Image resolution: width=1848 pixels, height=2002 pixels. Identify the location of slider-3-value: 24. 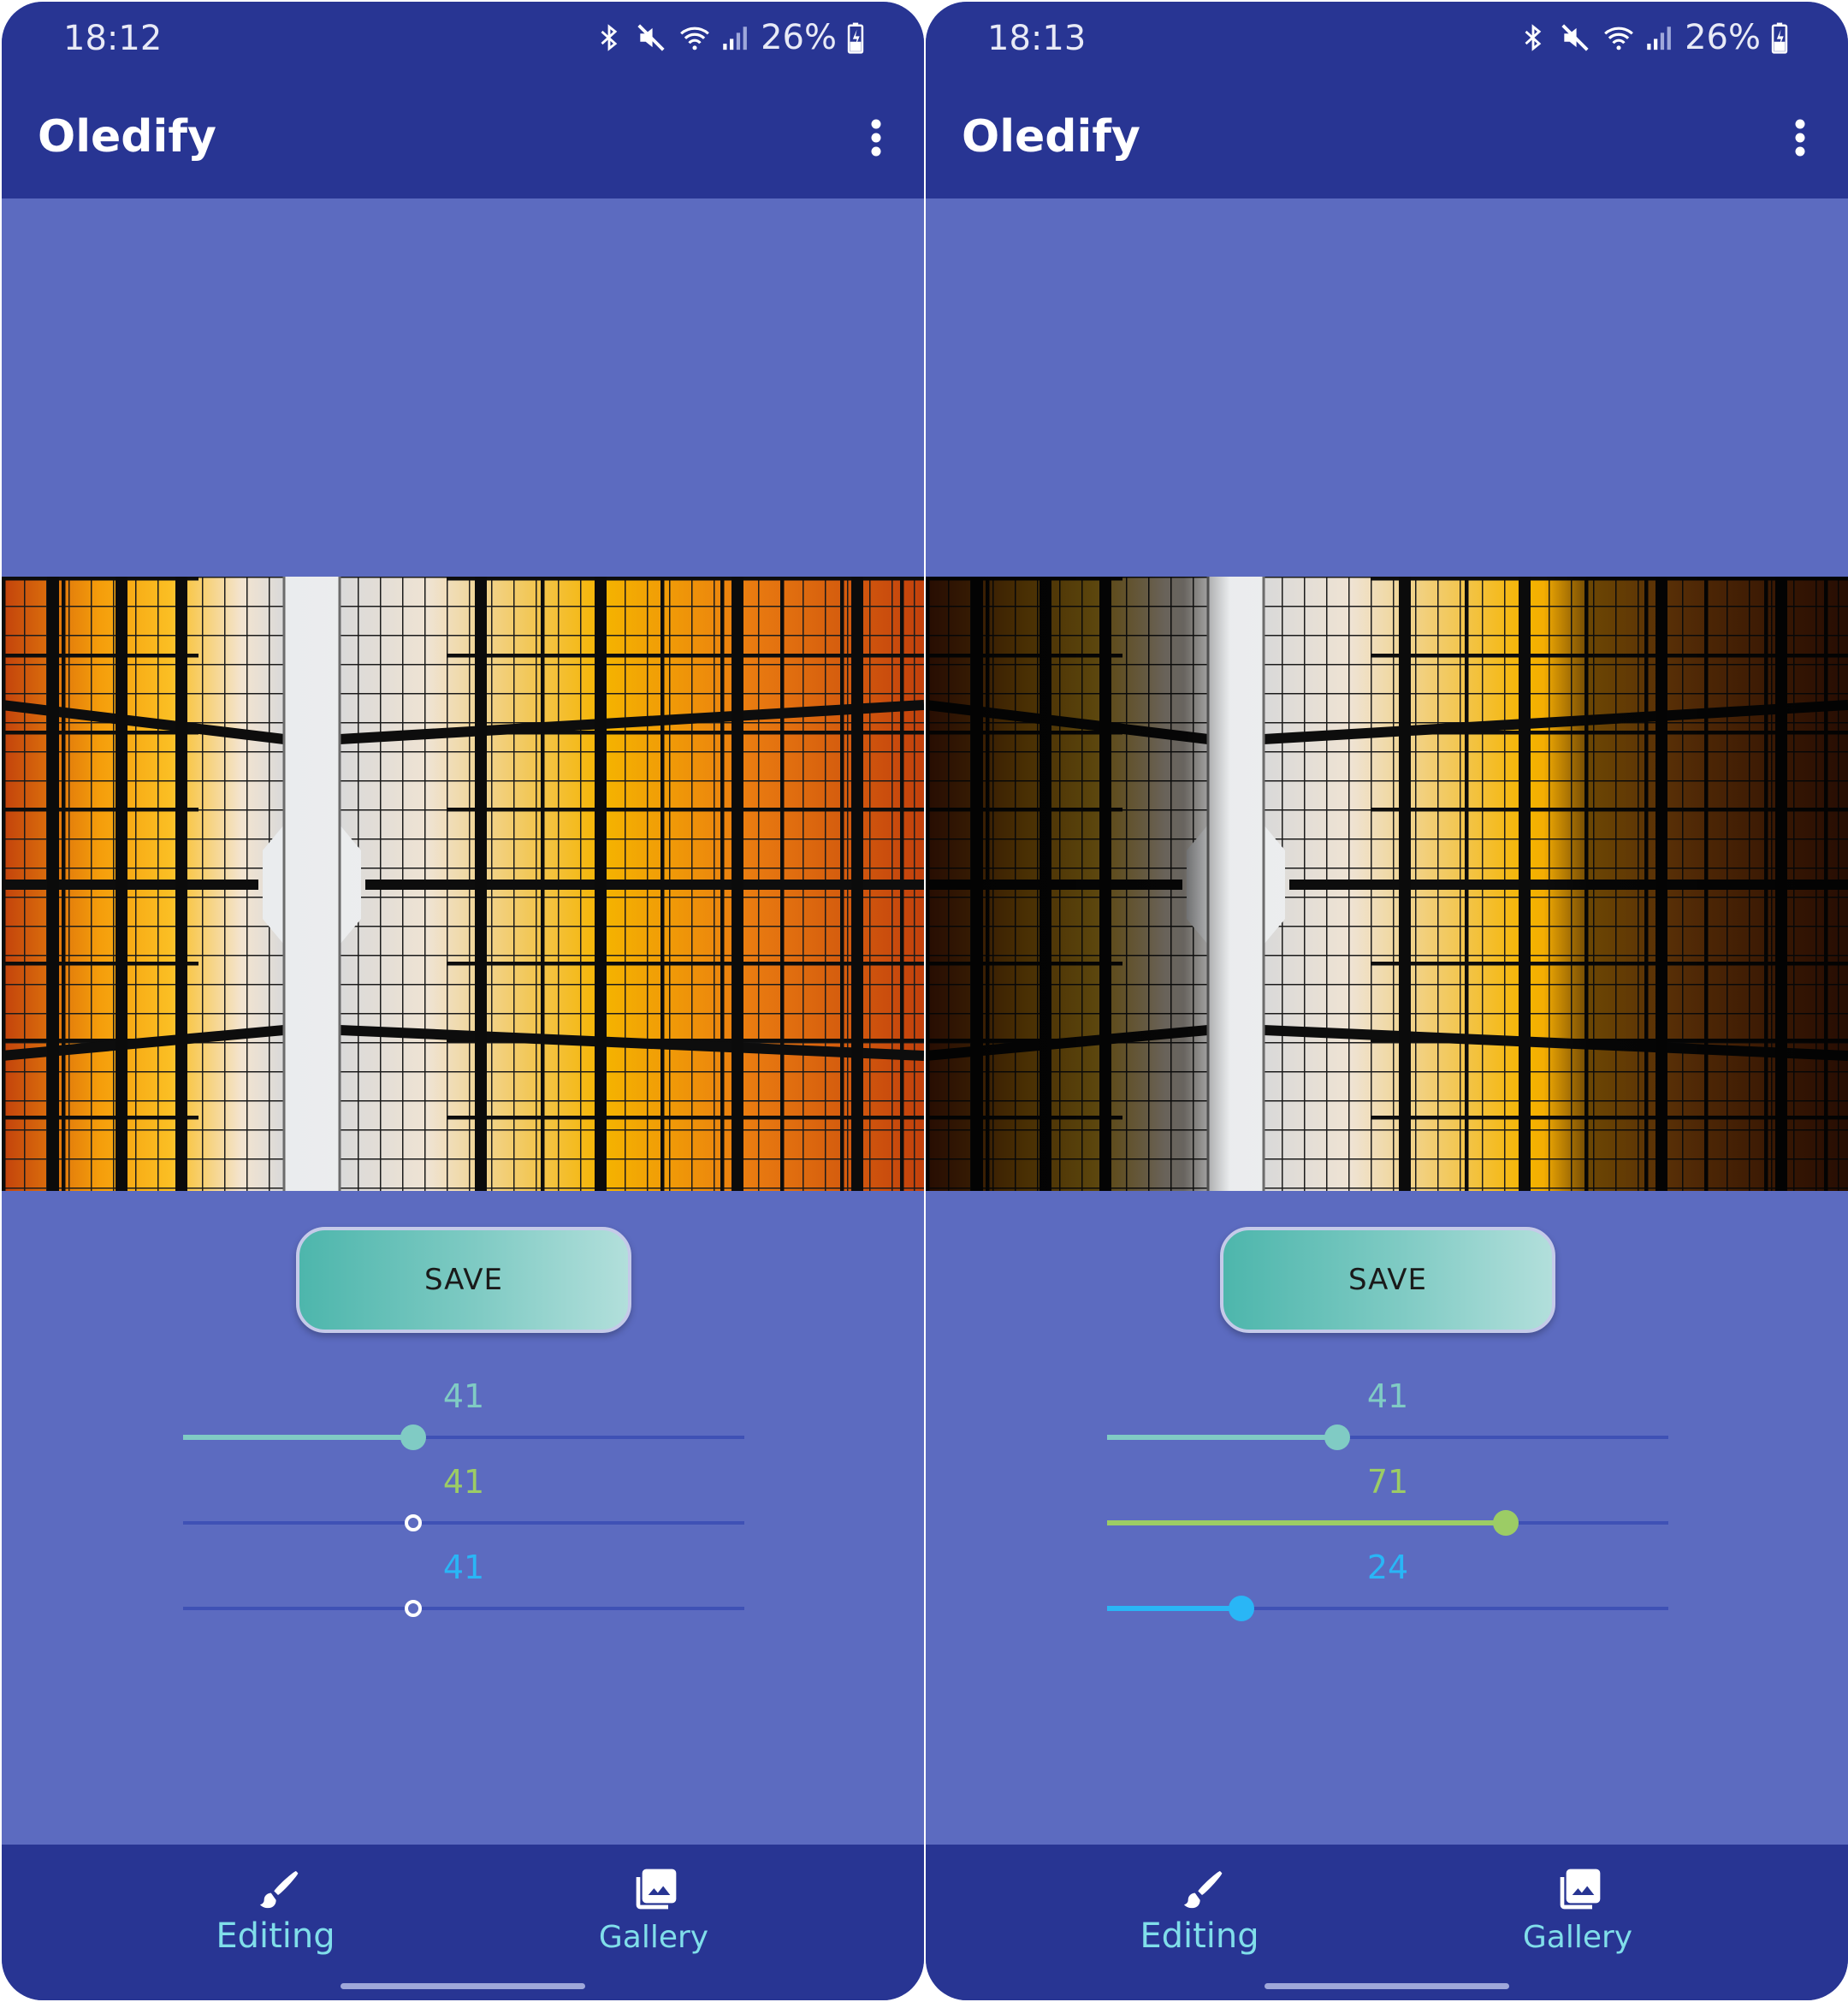
(1387, 1567).